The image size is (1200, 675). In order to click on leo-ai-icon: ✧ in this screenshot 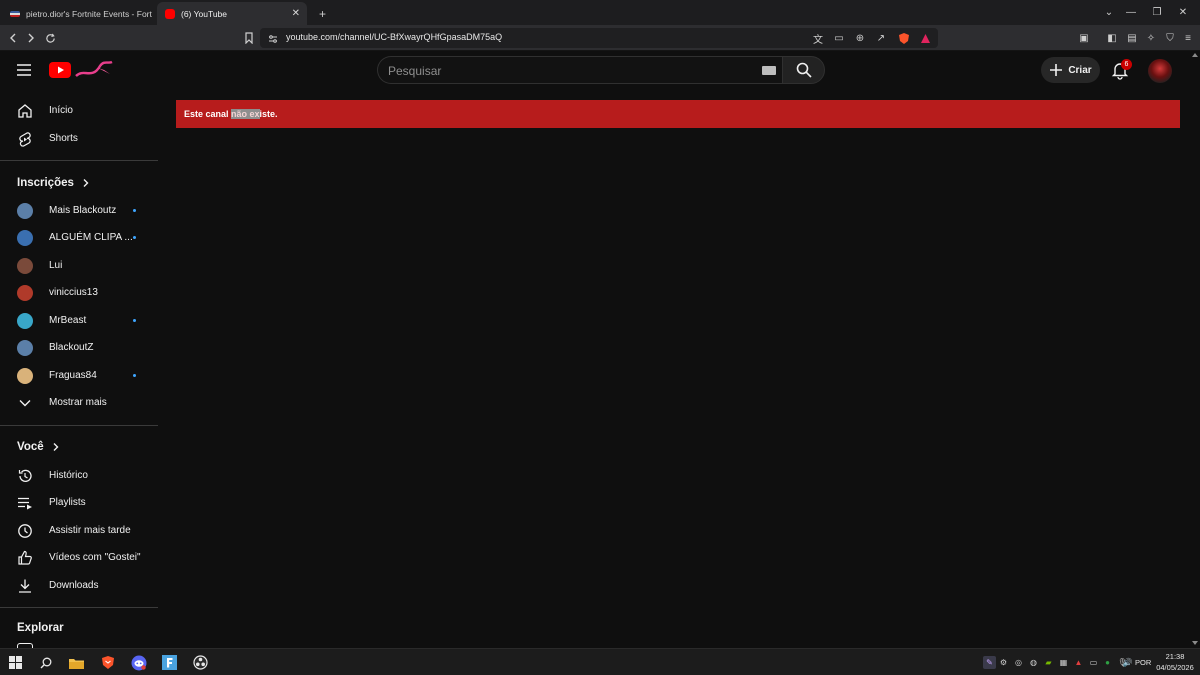, I will do `click(1151, 38)`.